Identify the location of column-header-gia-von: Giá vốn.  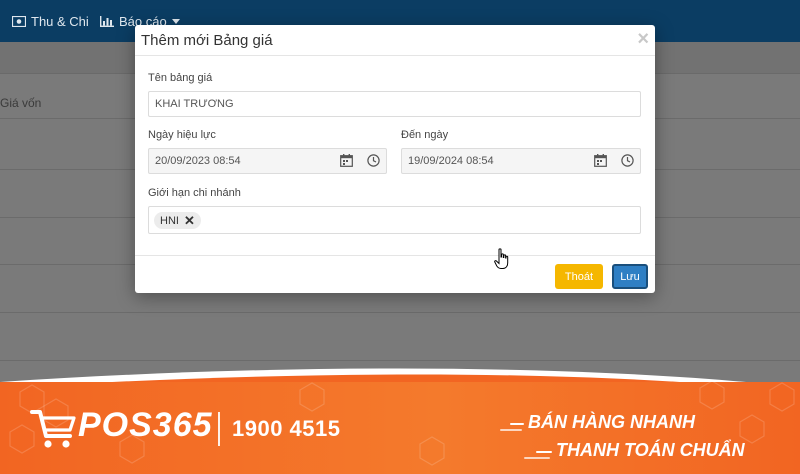
(21, 103).